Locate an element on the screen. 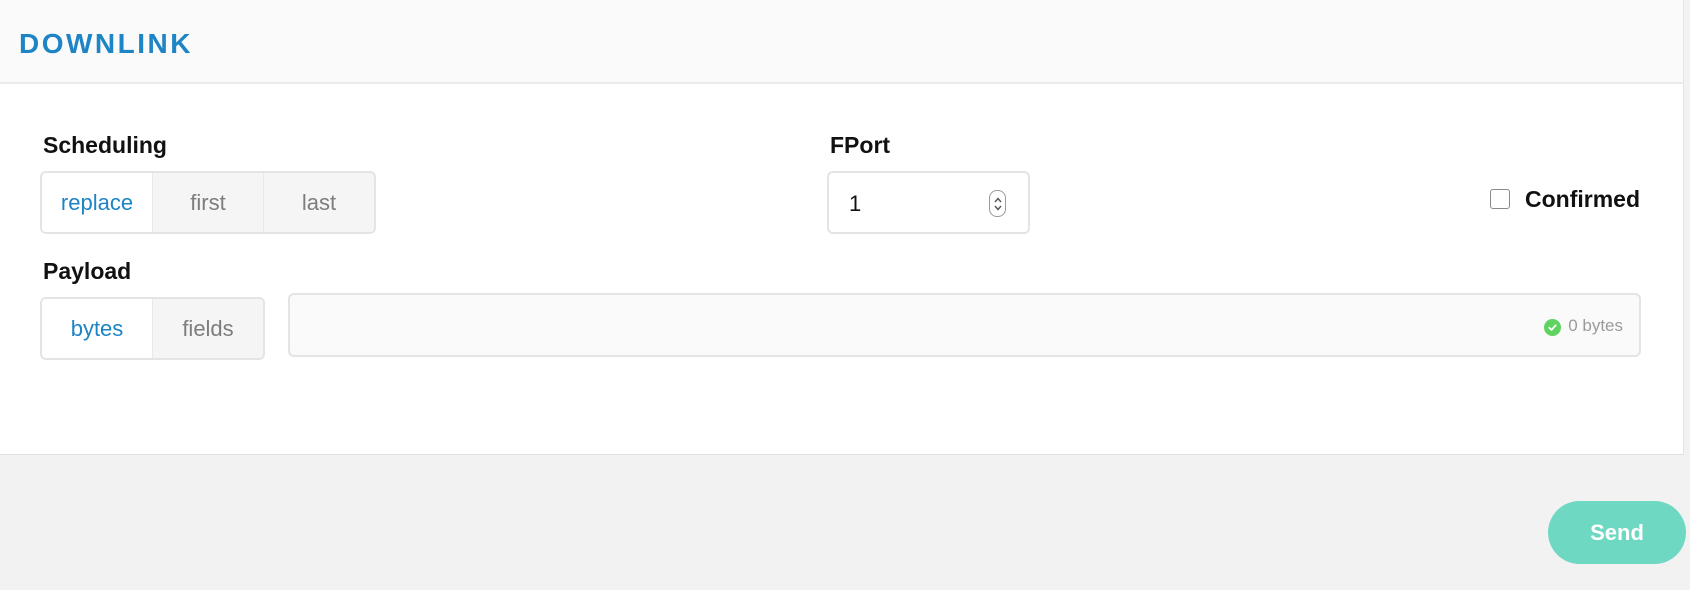 The image size is (1690, 590). confirmed-toggle: Confirmed is located at coordinates (1565, 199).